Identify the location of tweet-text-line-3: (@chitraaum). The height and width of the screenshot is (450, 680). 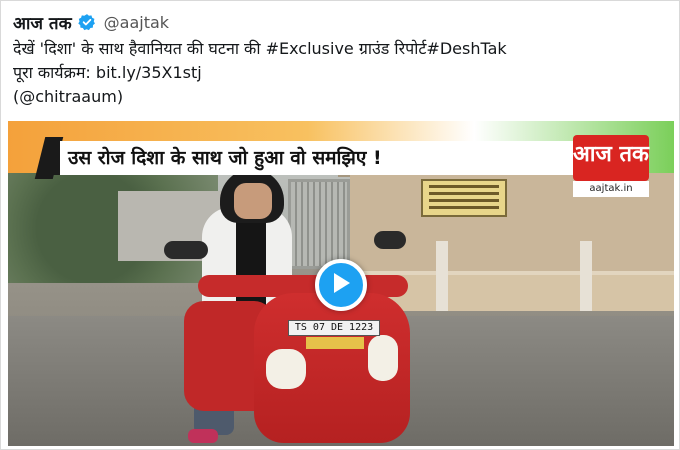
(343, 97).